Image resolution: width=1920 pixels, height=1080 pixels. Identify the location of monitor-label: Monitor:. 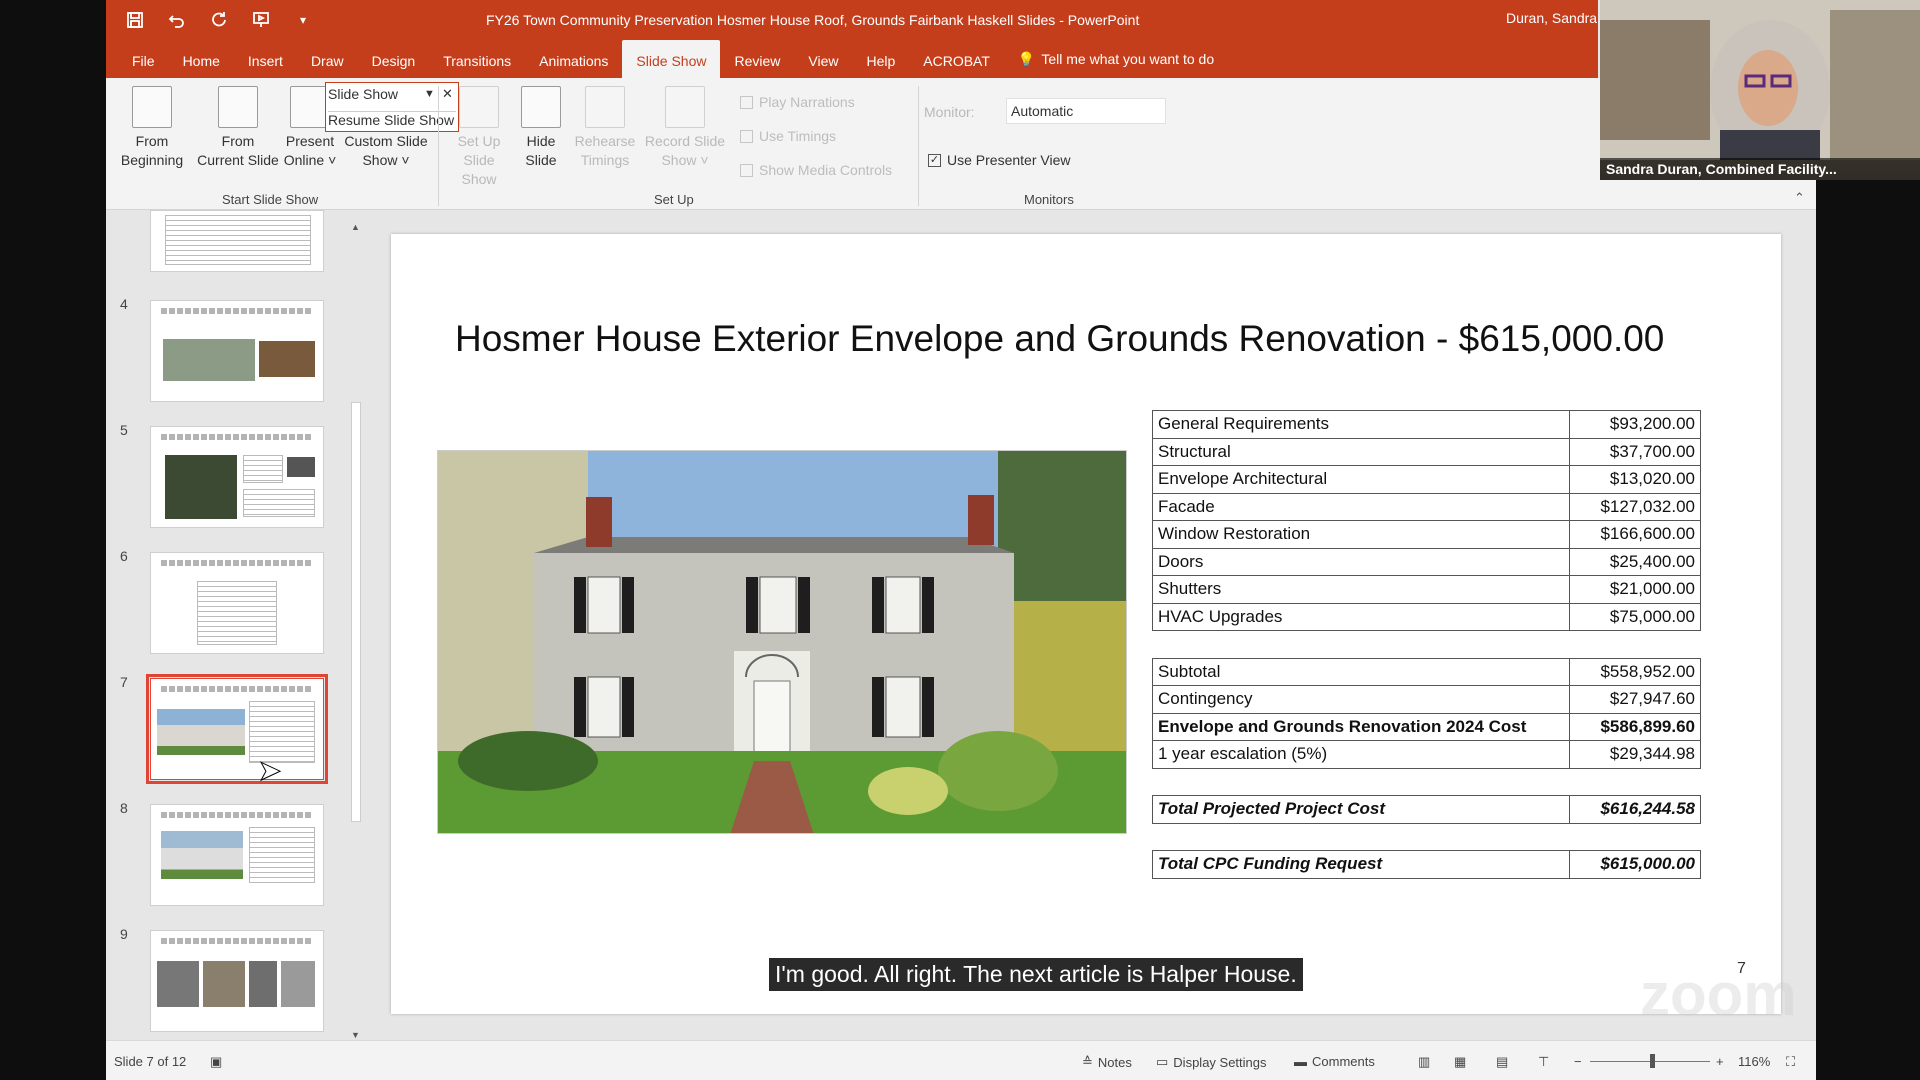
(949, 112).